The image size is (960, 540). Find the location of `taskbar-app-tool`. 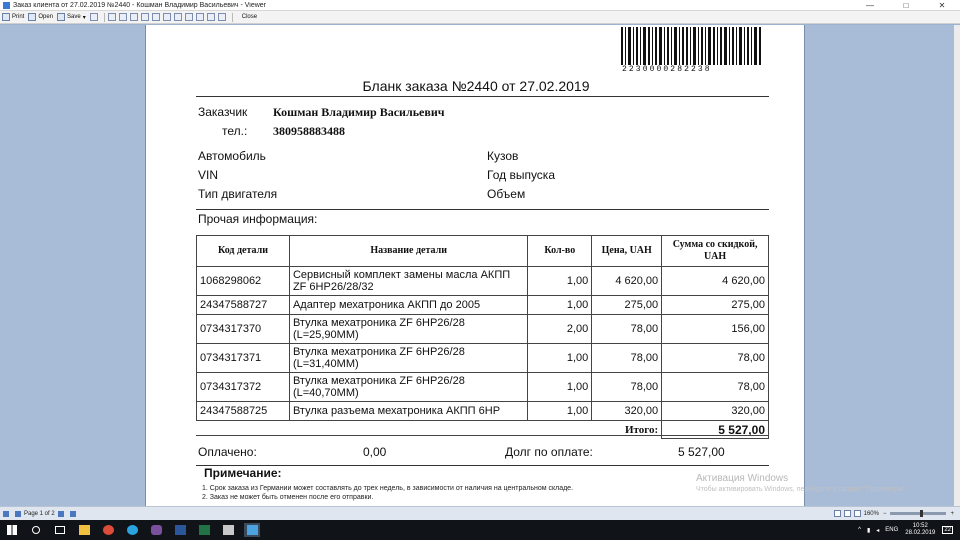

taskbar-app-tool is located at coordinates (228, 530).